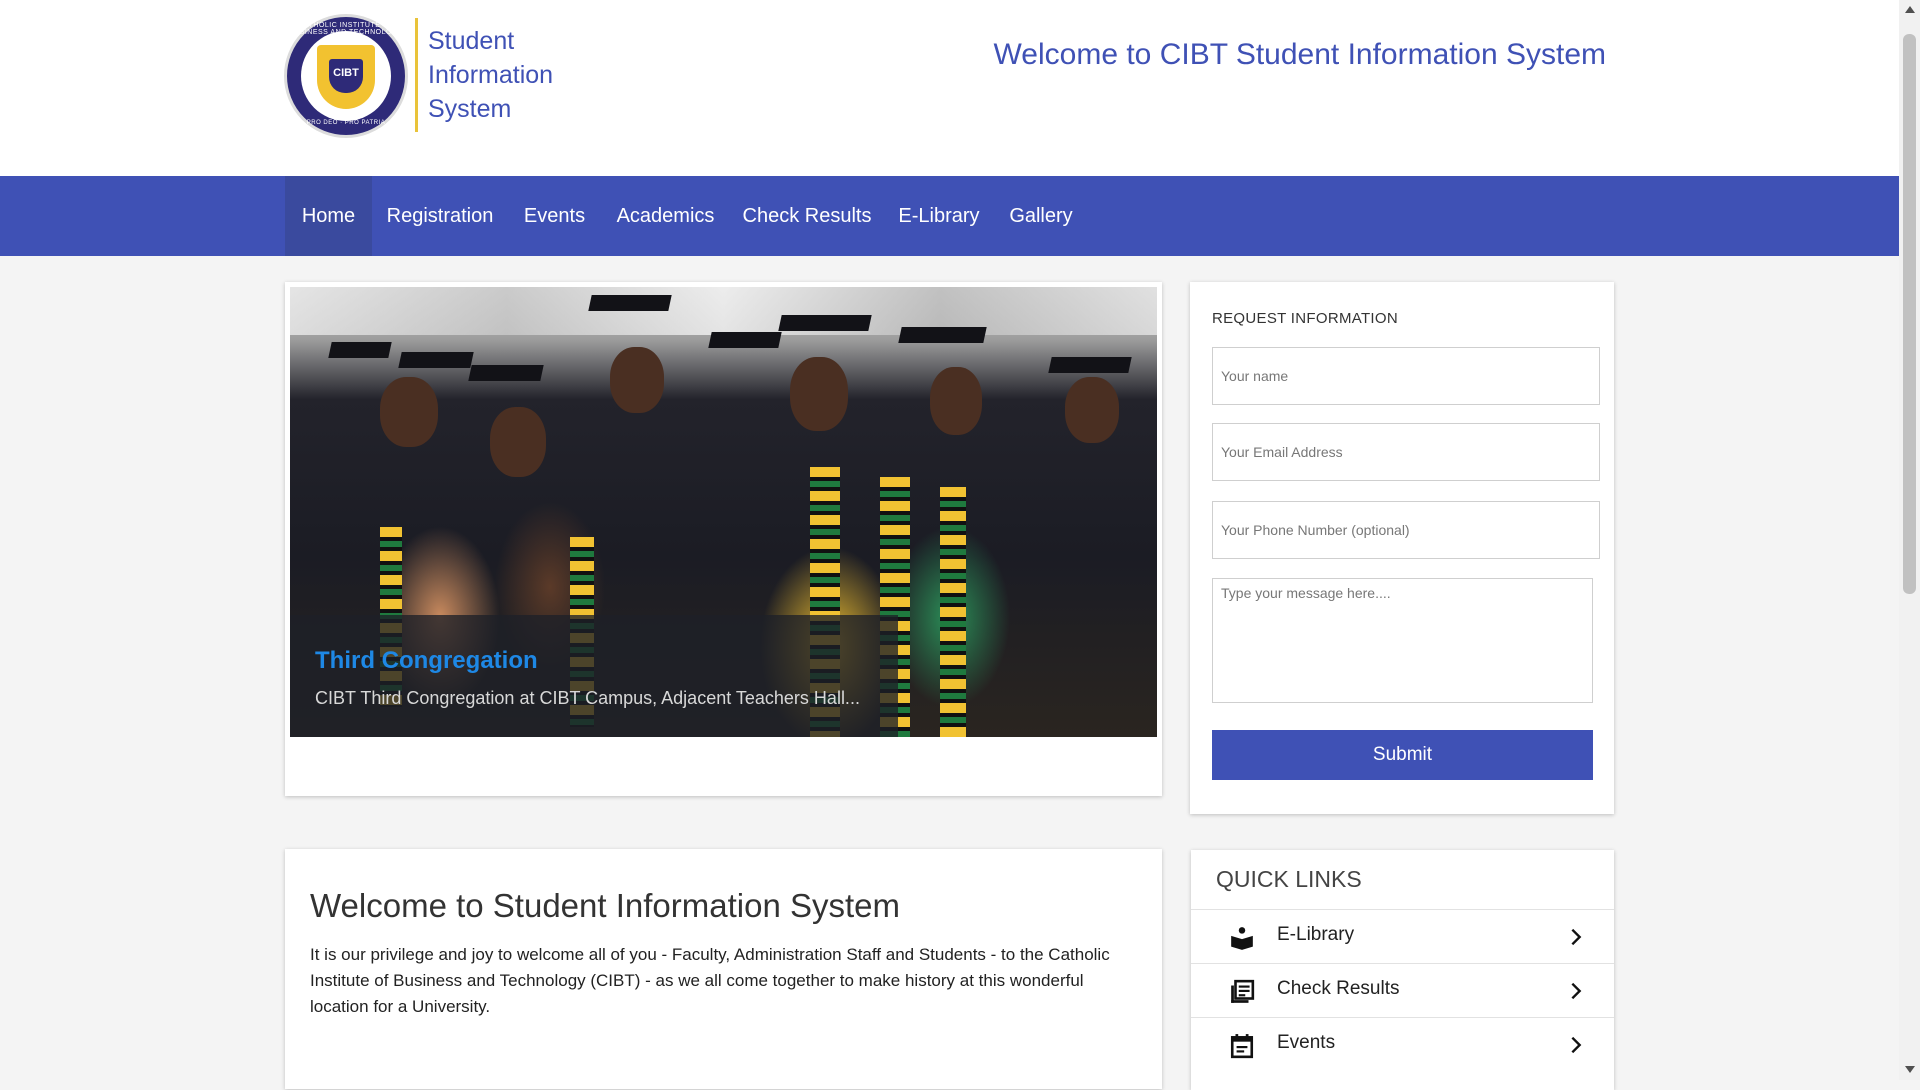 The width and height of the screenshot is (1920, 1090). What do you see at coordinates (1910, 1069) in the screenshot?
I see `scroll-down-arrow-icon` at bounding box center [1910, 1069].